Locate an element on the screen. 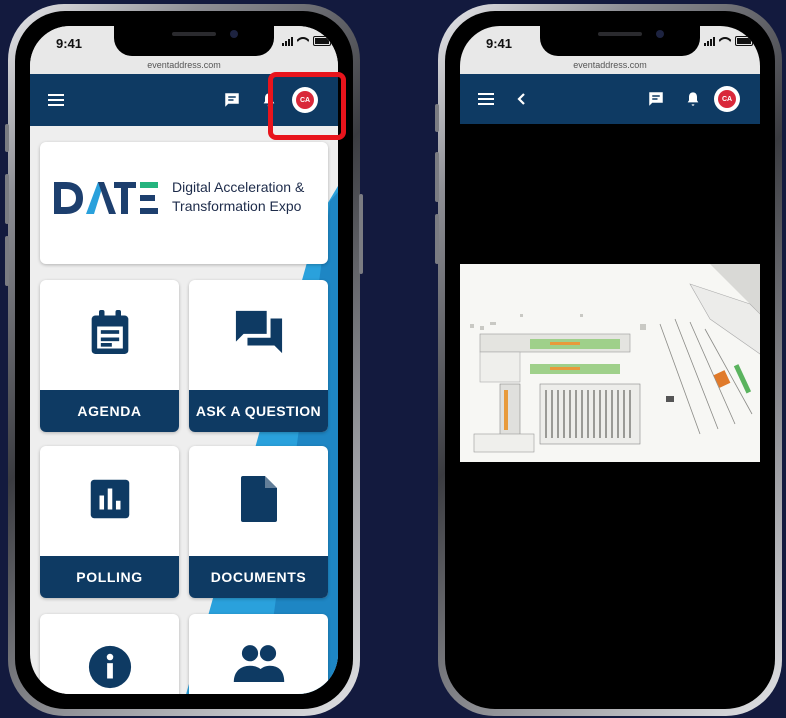 The image size is (786, 718). app-bar: CA is located at coordinates (610, 99).